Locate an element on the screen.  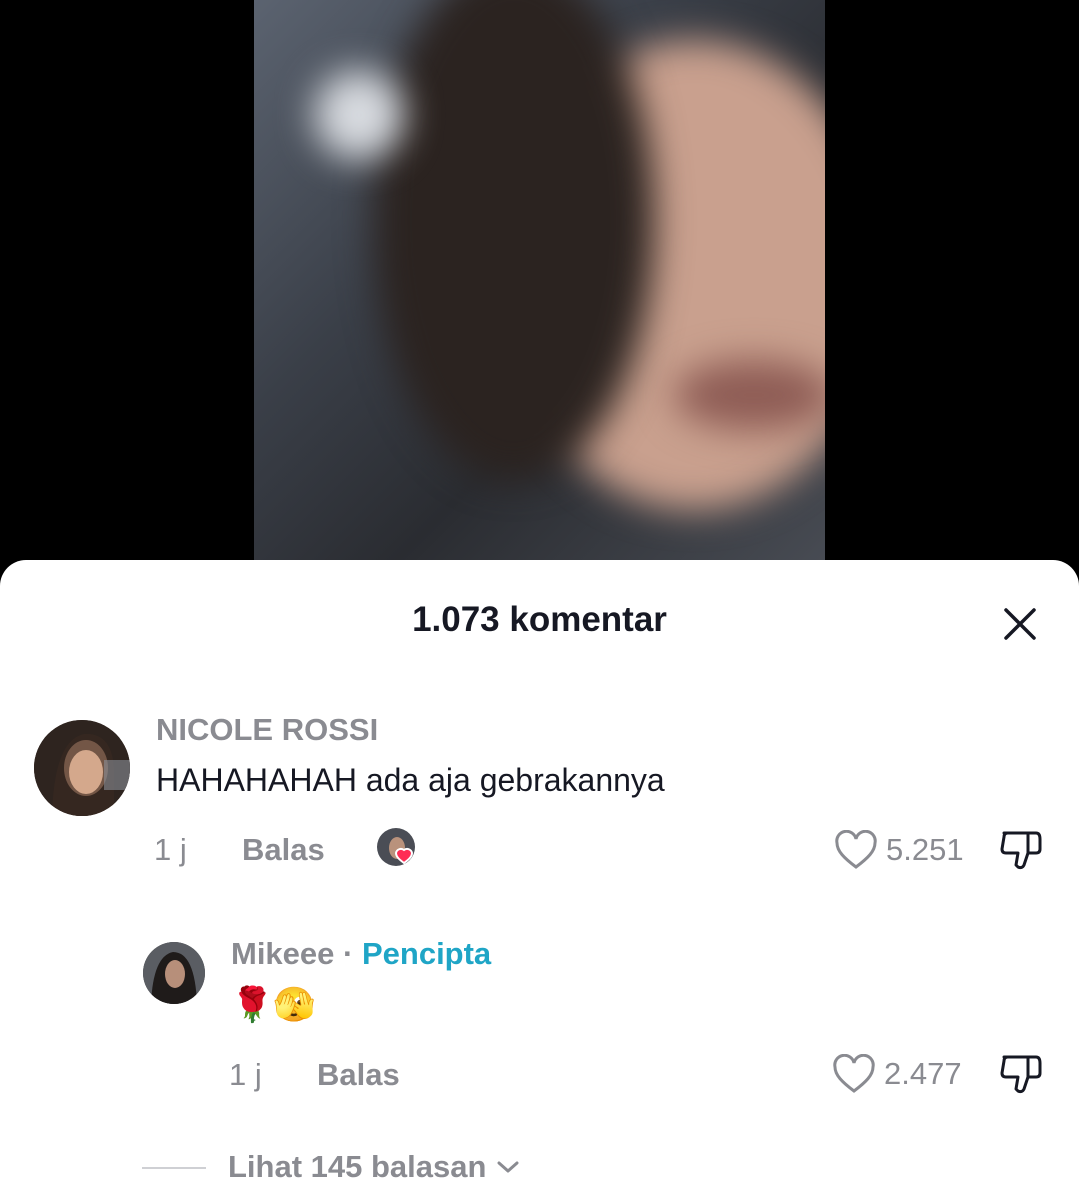
comment-username: NICOLE ROSSI is located at coordinates (267, 730).